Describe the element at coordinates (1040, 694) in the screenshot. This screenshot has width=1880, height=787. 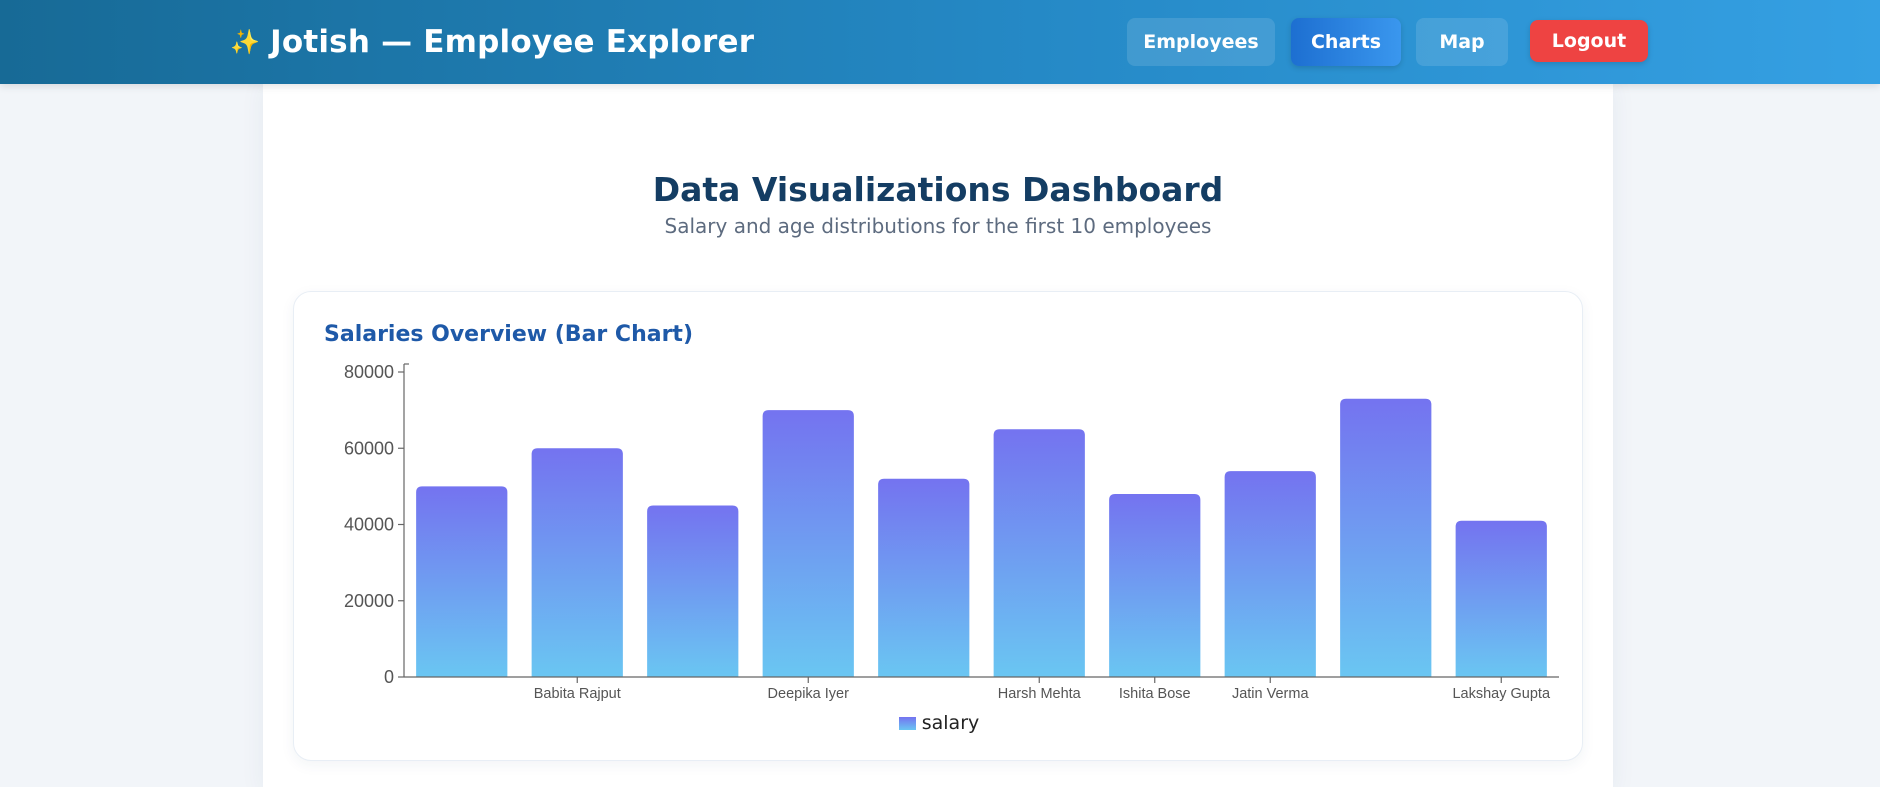
I see `x-tick-label-5: Harsh Mehta` at that location.